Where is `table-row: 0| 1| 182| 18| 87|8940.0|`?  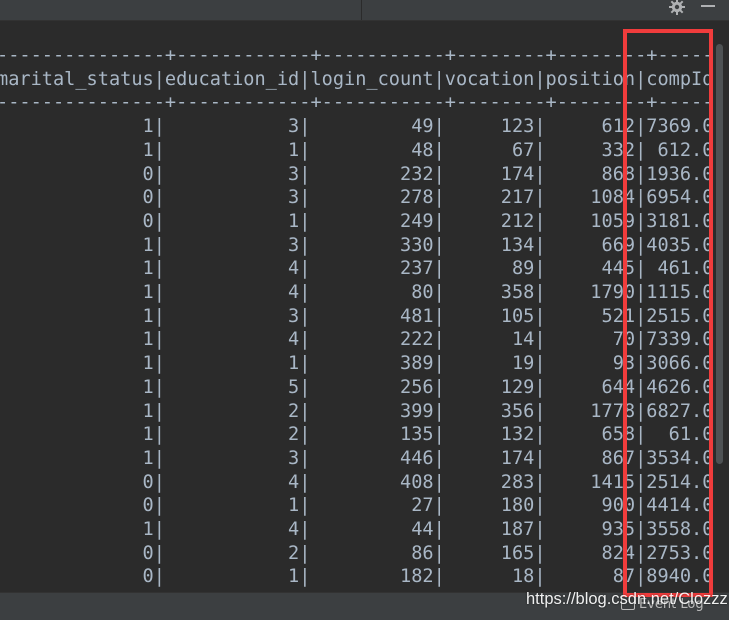 table-row: 0| 1| 182| 18| 87|8940.0| is located at coordinates (358, 577).